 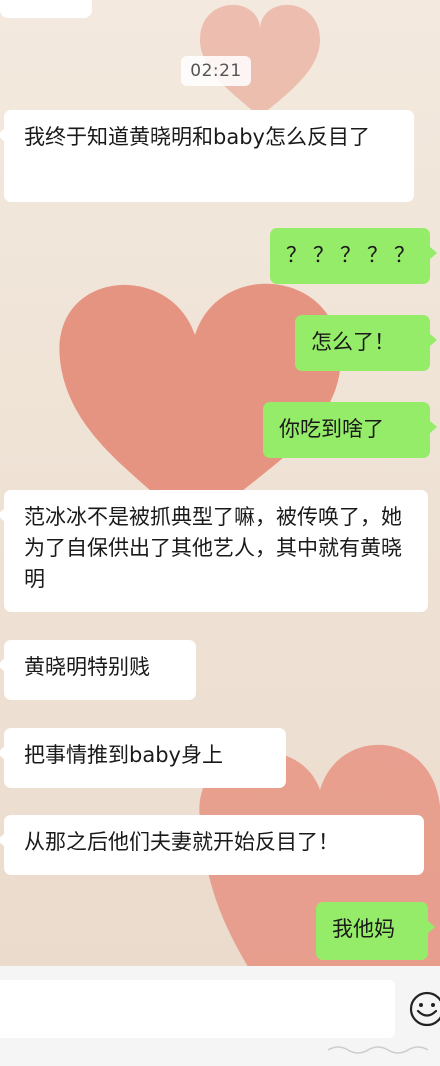 What do you see at coordinates (98, 670) in the screenshot?
I see `message-bubble-incoming: 黄晓明特别贱` at bounding box center [98, 670].